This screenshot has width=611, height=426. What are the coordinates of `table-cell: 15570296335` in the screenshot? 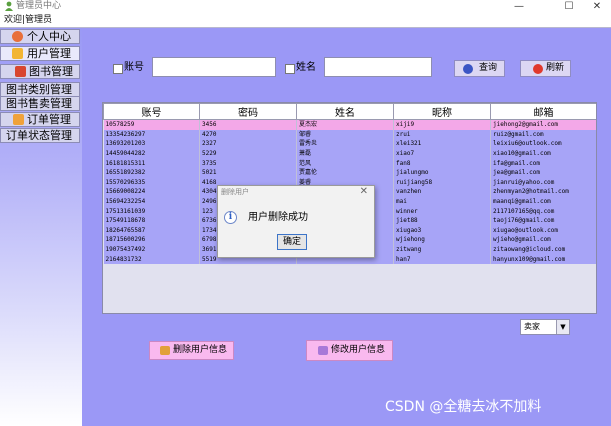 It's located at (151, 182).